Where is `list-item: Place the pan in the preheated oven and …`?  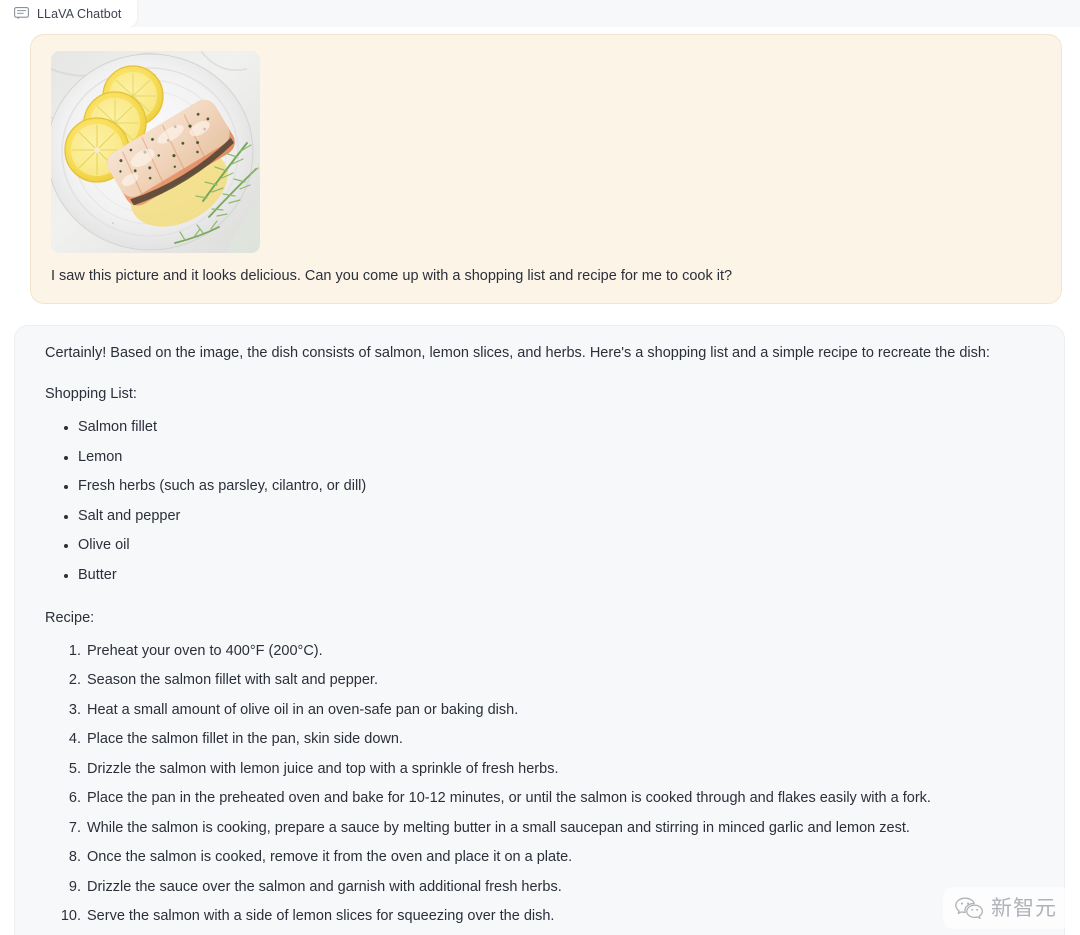 list-item: Place the pan in the preheated oven and … is located at coordinates (564, 798).